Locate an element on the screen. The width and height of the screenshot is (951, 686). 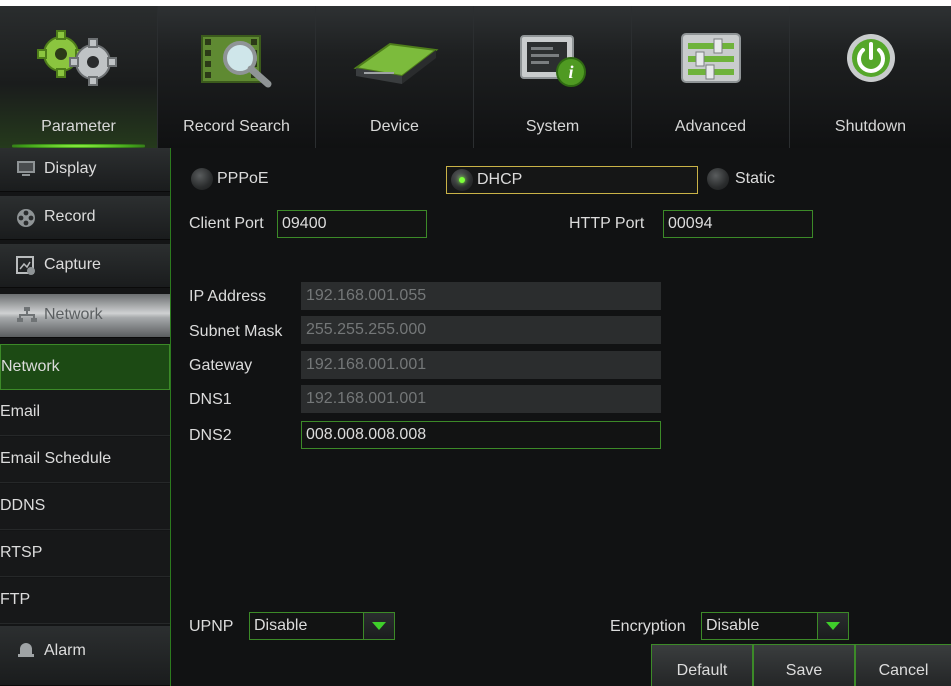
sidebar-item-label: Email is located at coordinates (20, 411).